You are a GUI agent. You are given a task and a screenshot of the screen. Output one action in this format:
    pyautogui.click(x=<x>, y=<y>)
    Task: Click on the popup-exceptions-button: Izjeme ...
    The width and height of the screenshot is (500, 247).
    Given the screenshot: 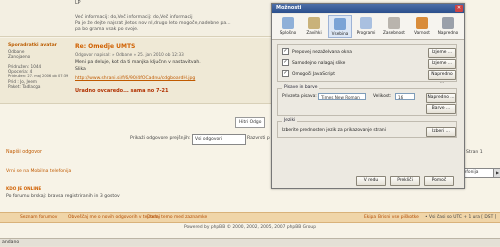 What is the action you would take?
    pyautogui.click(x=442, y=53)
    